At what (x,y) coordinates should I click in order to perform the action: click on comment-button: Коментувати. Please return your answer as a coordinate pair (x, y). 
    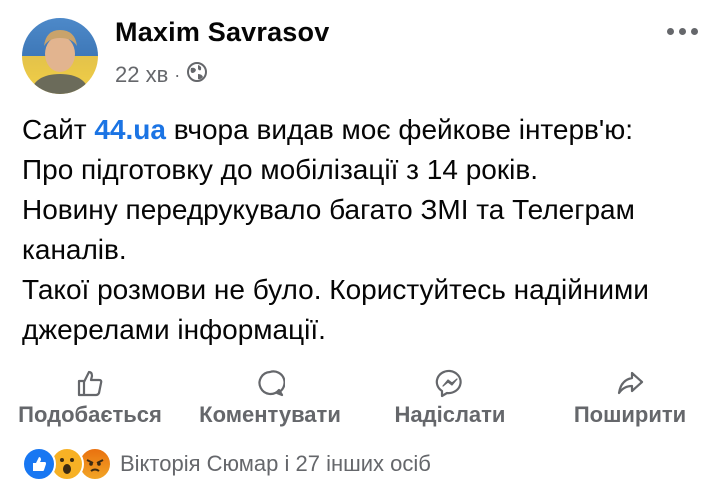
    Looking at the image, I should click on (270, 397).